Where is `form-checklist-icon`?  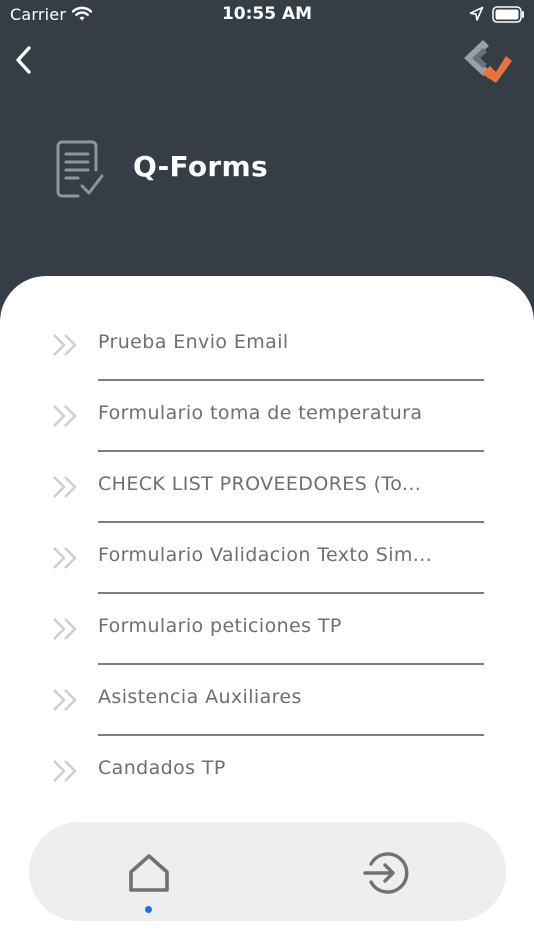 form-checklist-icon is located at coordinates (80, 169).